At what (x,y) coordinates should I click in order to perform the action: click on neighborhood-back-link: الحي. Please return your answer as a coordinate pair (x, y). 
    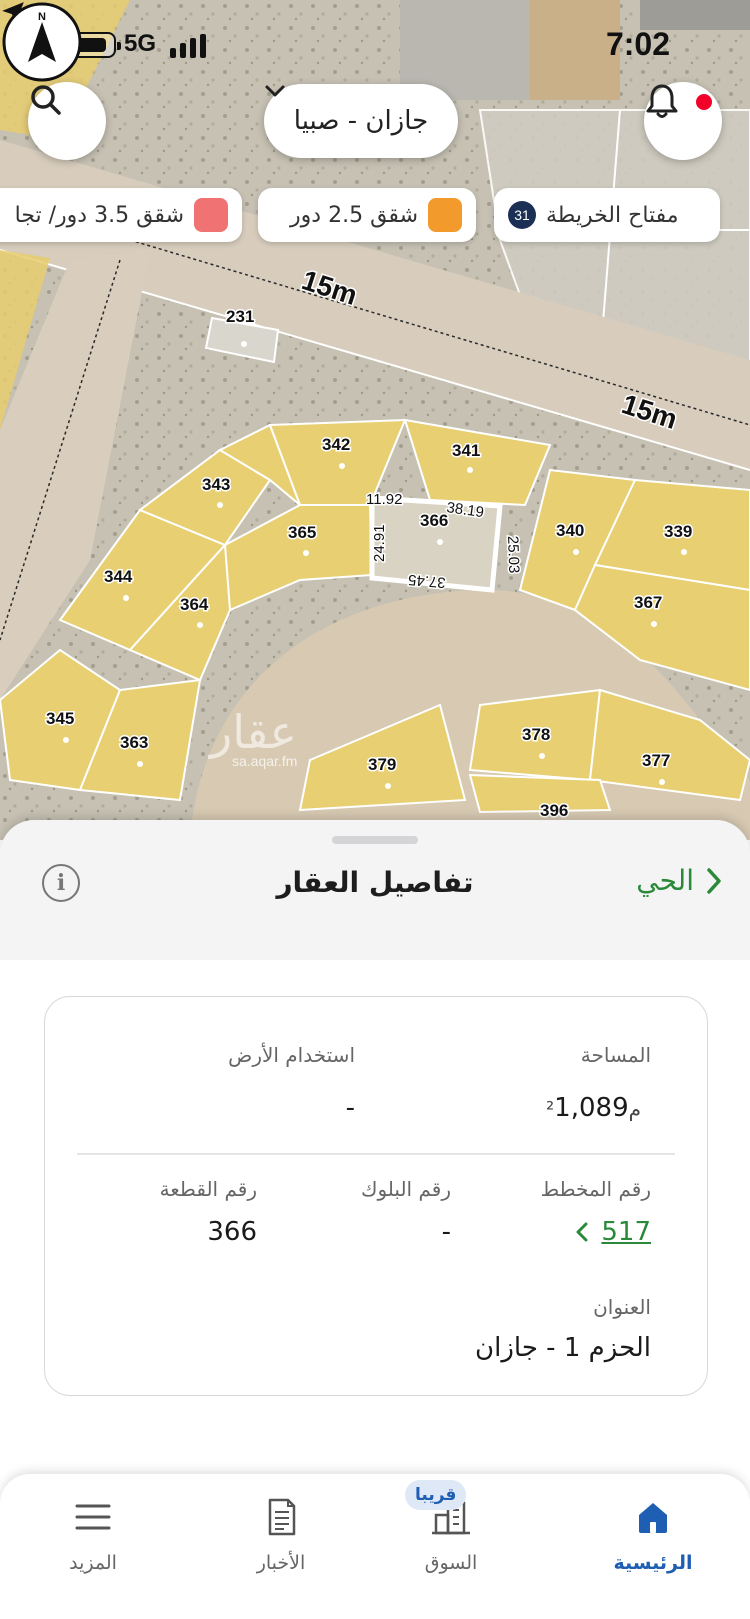
    Looking at the image, I should click on (679, 880).